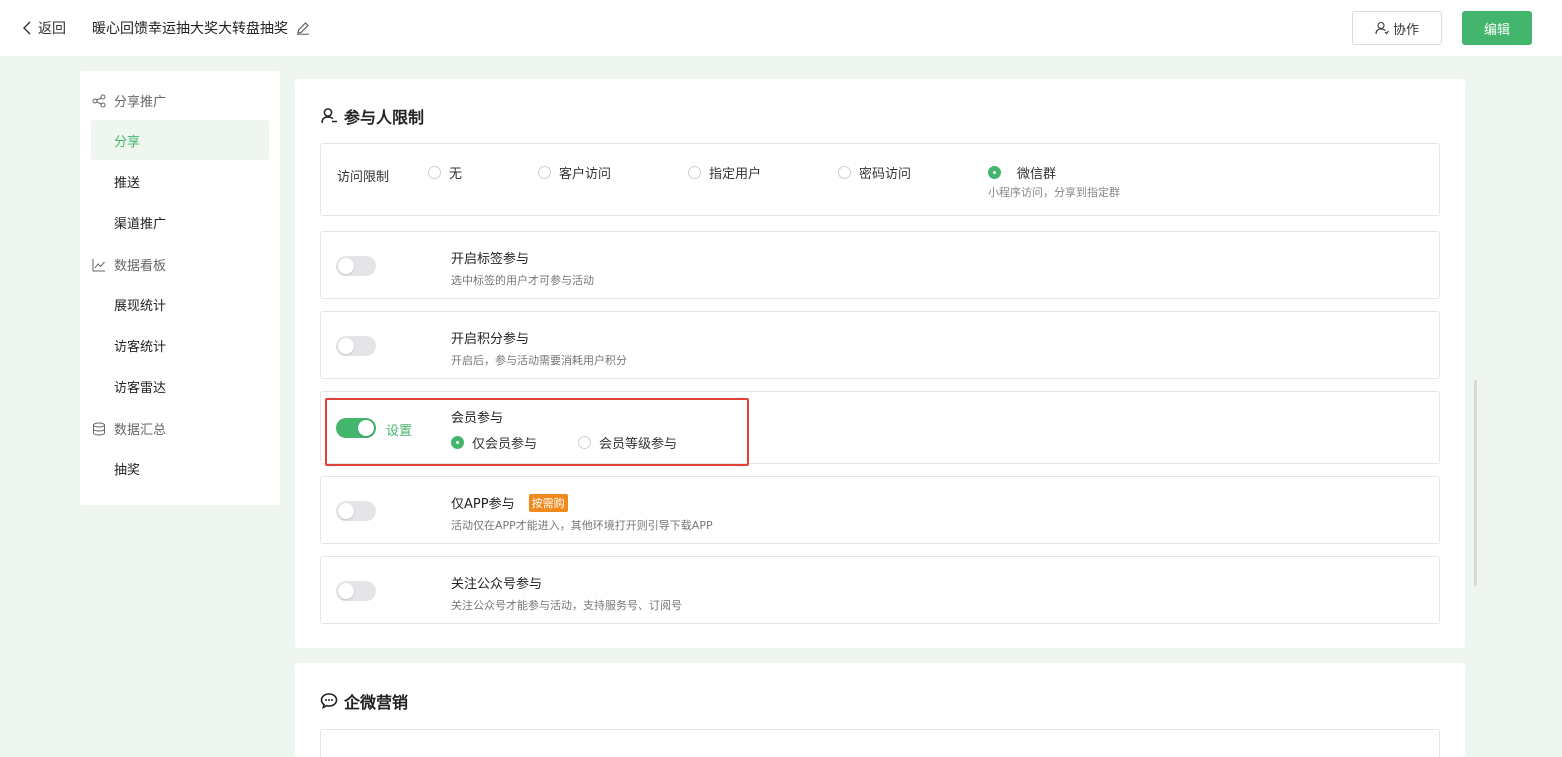 The width and height of the screenshot is (1562, 757). I want to click on access-option-specified-user: 指定用户, so click(724, 172).